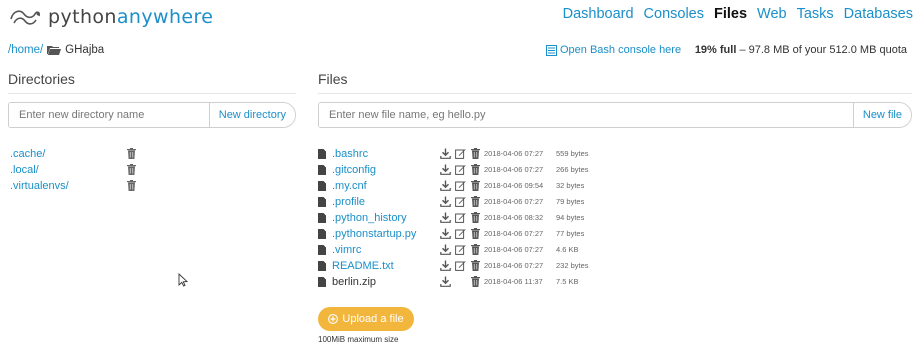 The height and width of the screenshot is (348, 919). I want to click on upload-file-button: Upload a file, so click(366, 319).